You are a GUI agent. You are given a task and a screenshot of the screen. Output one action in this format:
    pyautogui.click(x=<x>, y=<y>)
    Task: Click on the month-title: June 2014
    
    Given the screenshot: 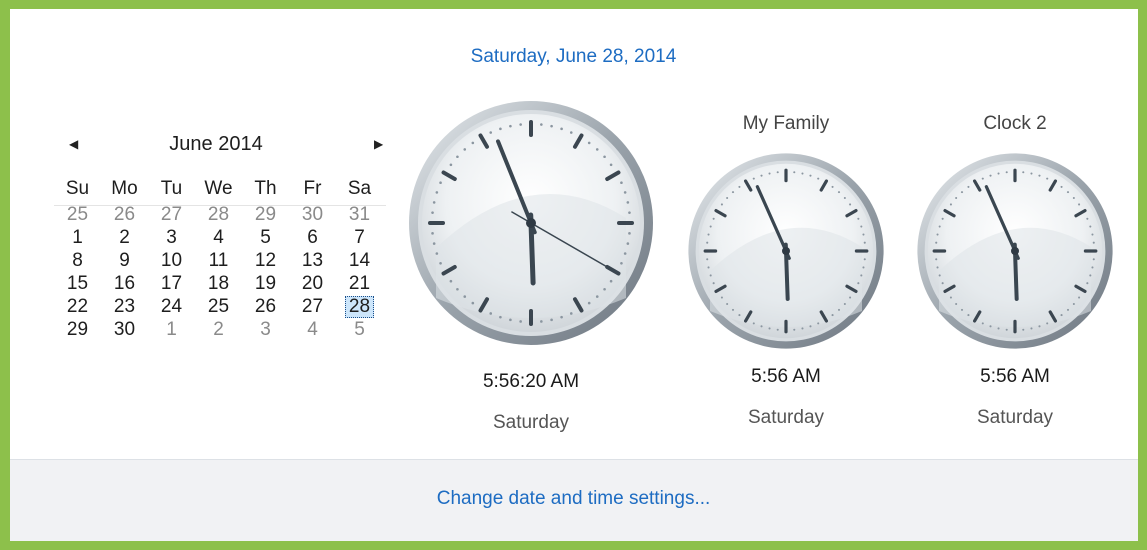 What is the action you would take?
    pyautogui.click(x=216, y=144)
    